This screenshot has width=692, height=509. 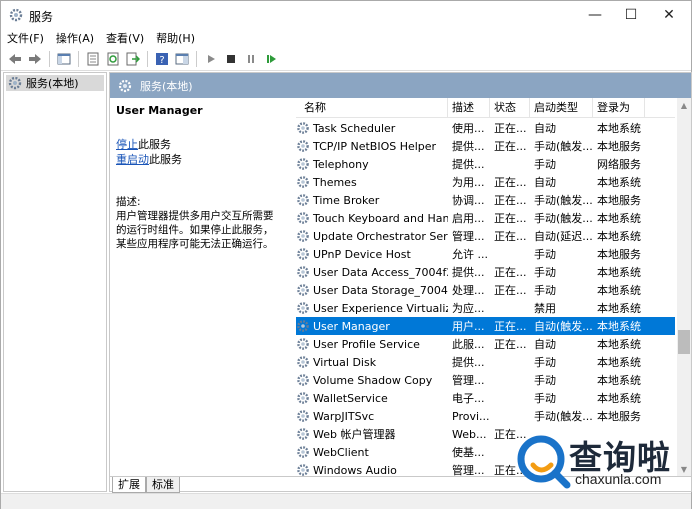 What do you see at coordinates (619, 164) in the screenshot?
I see `service-logon-cell: 网络服务` at bounding box center [619, 164].